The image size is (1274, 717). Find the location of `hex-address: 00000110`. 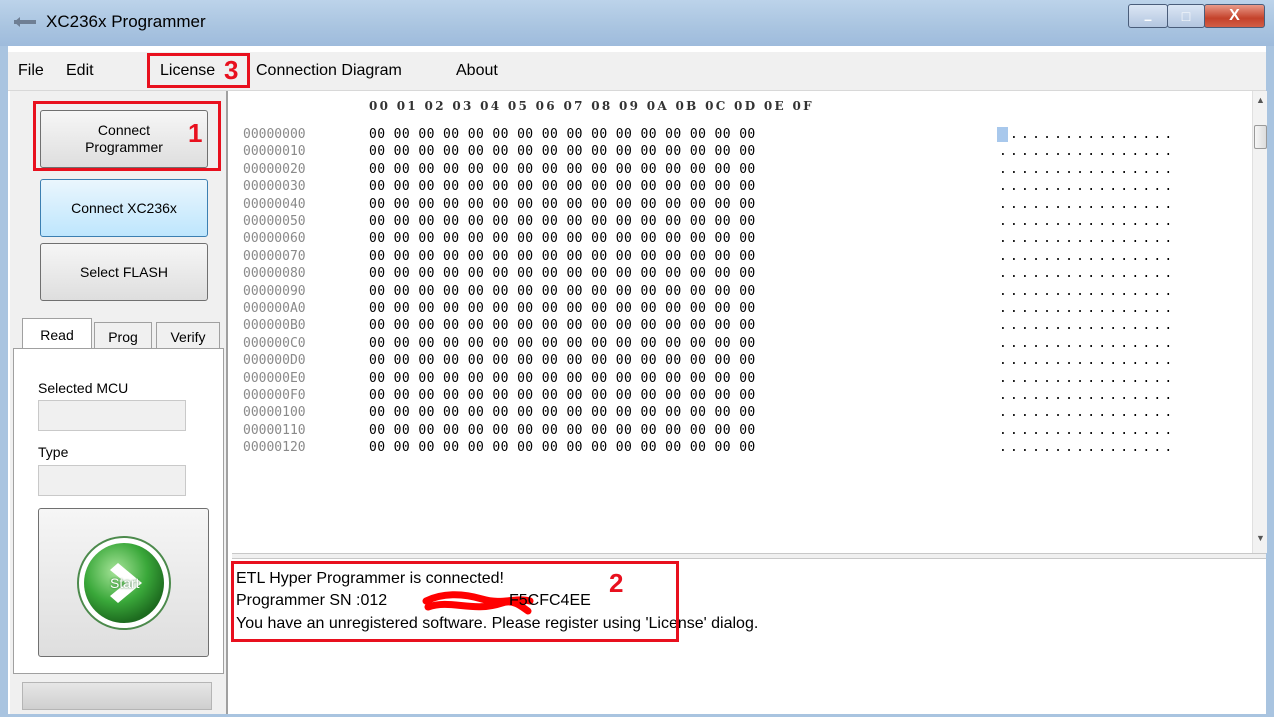

hex-address: 00000110 is located at coordinates (274, 430).